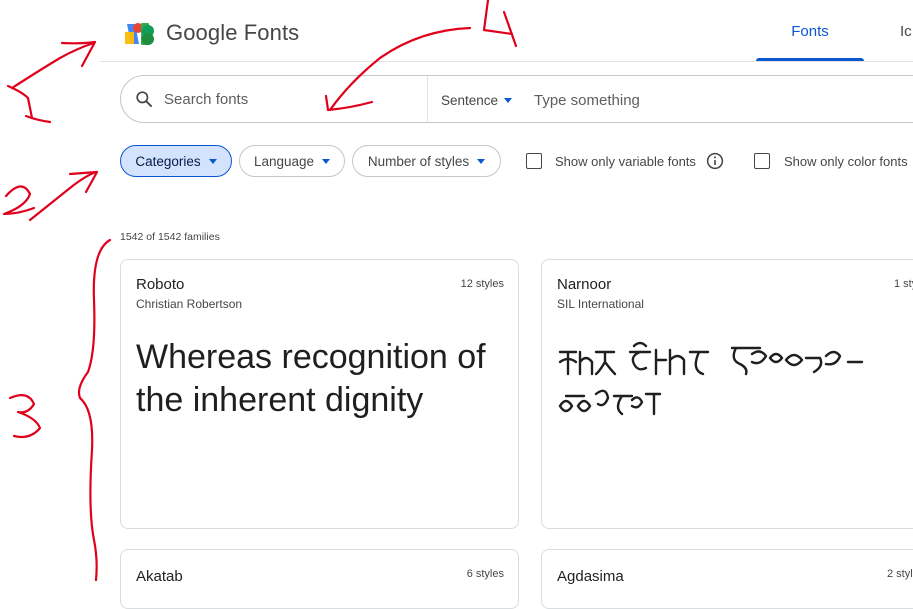  Describe the element at coordinates (711, 378) in the screenshot. I see `gunjala-gondi-script-sample` at that location.